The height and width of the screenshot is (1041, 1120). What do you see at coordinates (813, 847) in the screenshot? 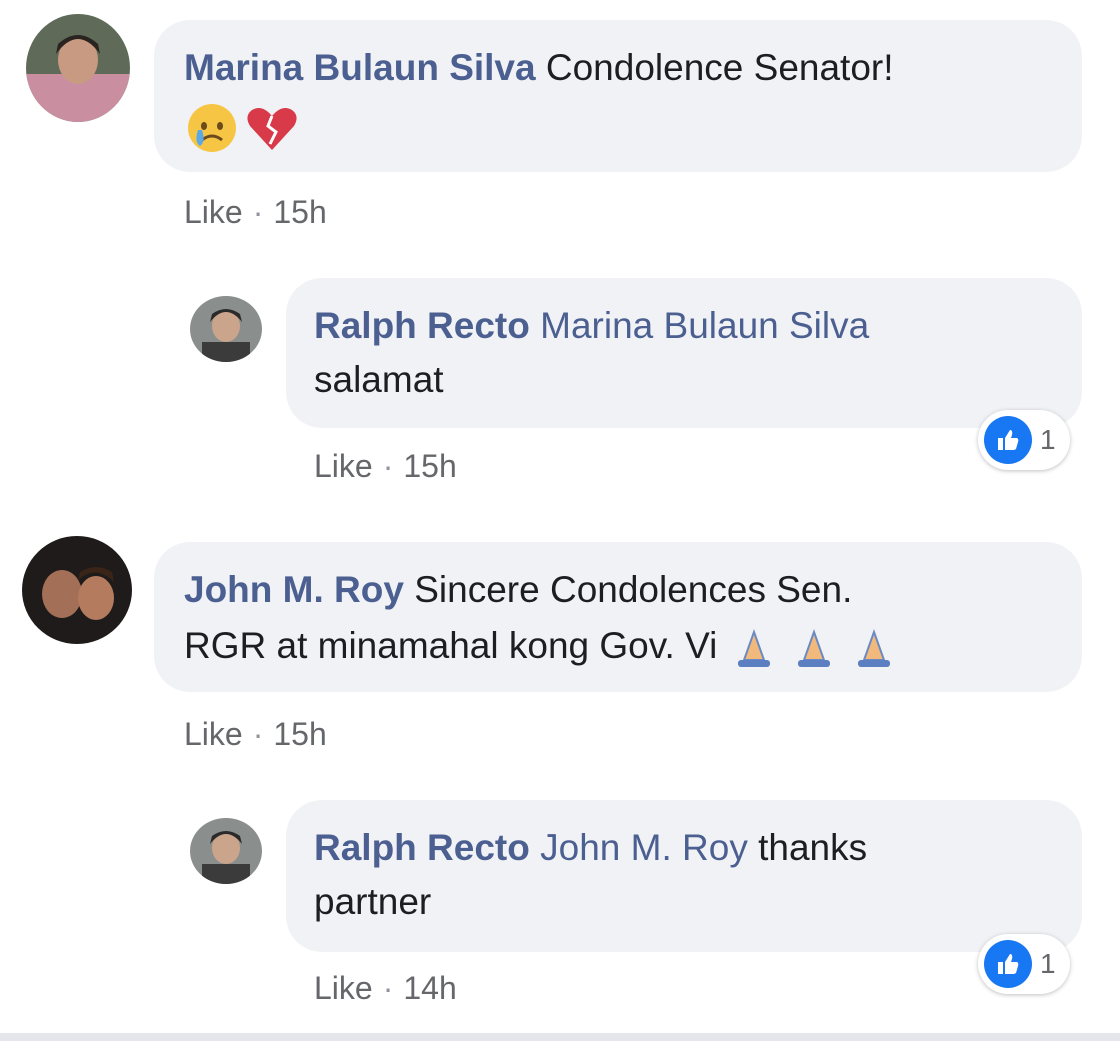
I see `reply-text: thanks` at bounding box center [813, 847].